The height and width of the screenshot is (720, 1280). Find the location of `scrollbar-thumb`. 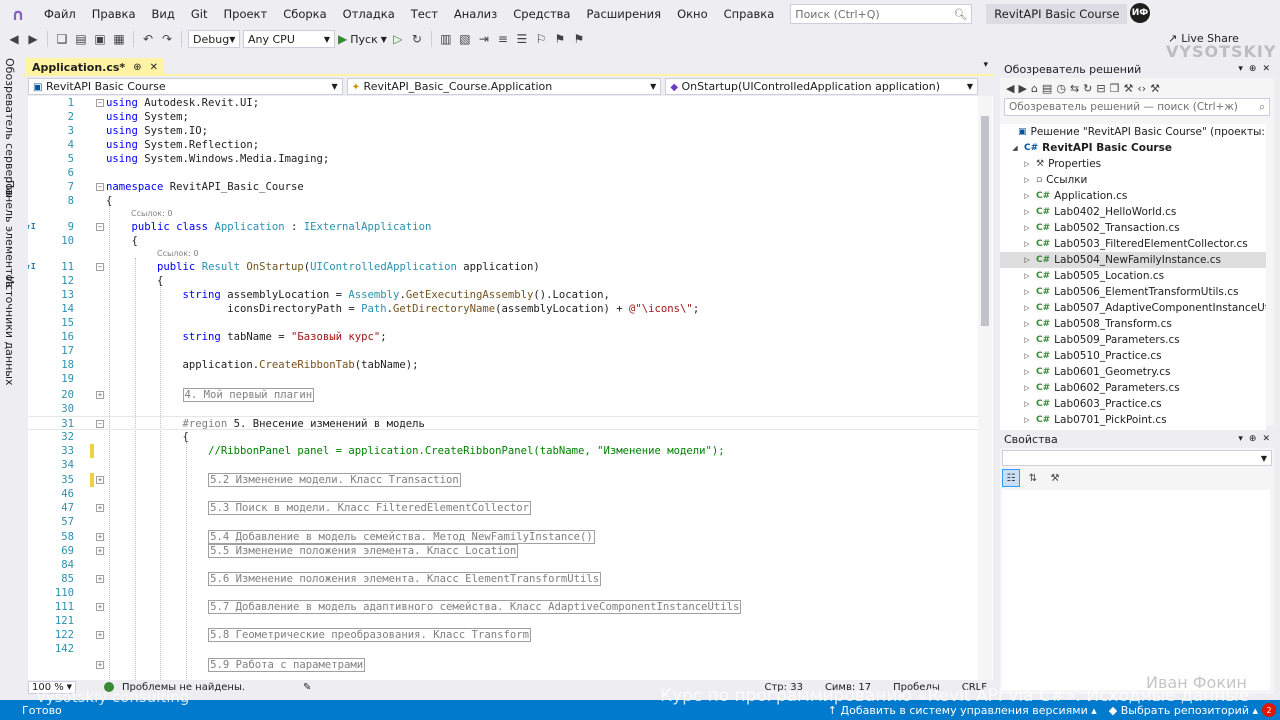

scrollbar-thumb is located at coordinates (985, 221).